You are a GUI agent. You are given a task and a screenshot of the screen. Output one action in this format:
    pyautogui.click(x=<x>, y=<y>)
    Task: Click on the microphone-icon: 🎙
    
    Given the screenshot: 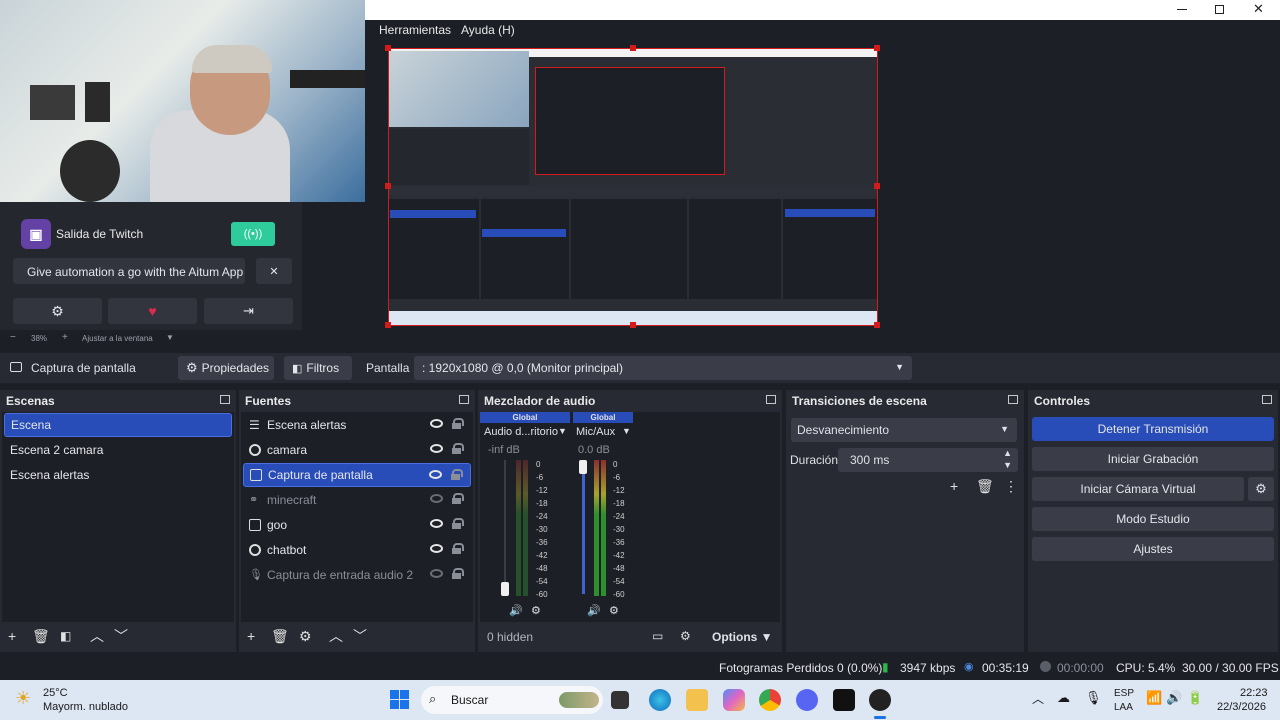 What is the action you would take?
    pyautogui.click(x=1093, y=698)
    